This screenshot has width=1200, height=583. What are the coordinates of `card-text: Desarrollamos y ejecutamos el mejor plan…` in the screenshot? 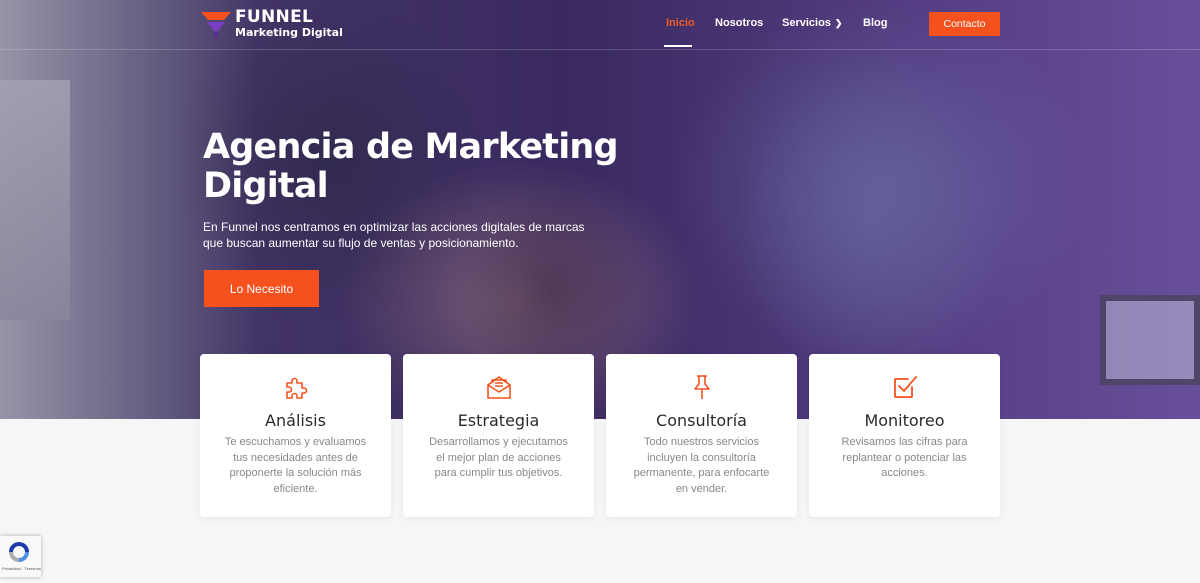 It's located at (498, 457).